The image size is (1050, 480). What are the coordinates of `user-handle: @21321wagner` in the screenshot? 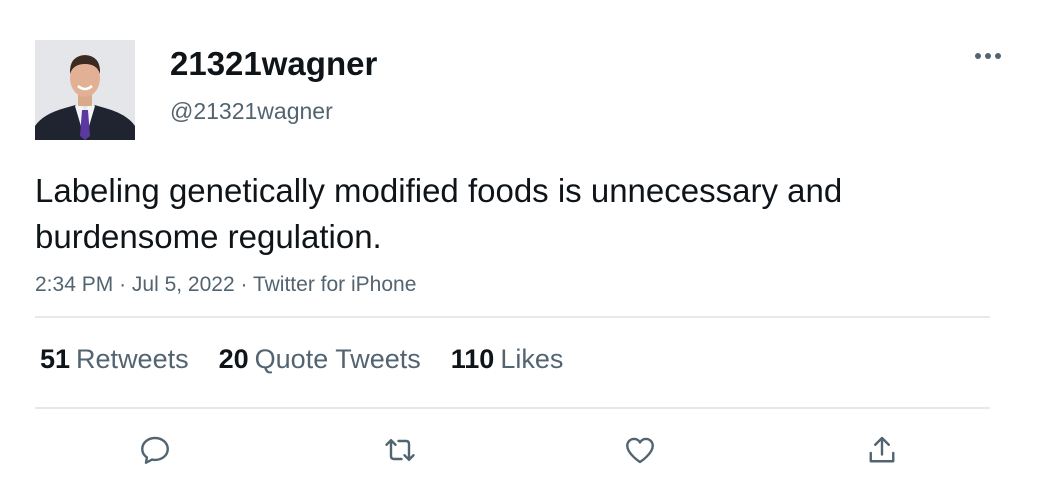 It's located at (251, 111).